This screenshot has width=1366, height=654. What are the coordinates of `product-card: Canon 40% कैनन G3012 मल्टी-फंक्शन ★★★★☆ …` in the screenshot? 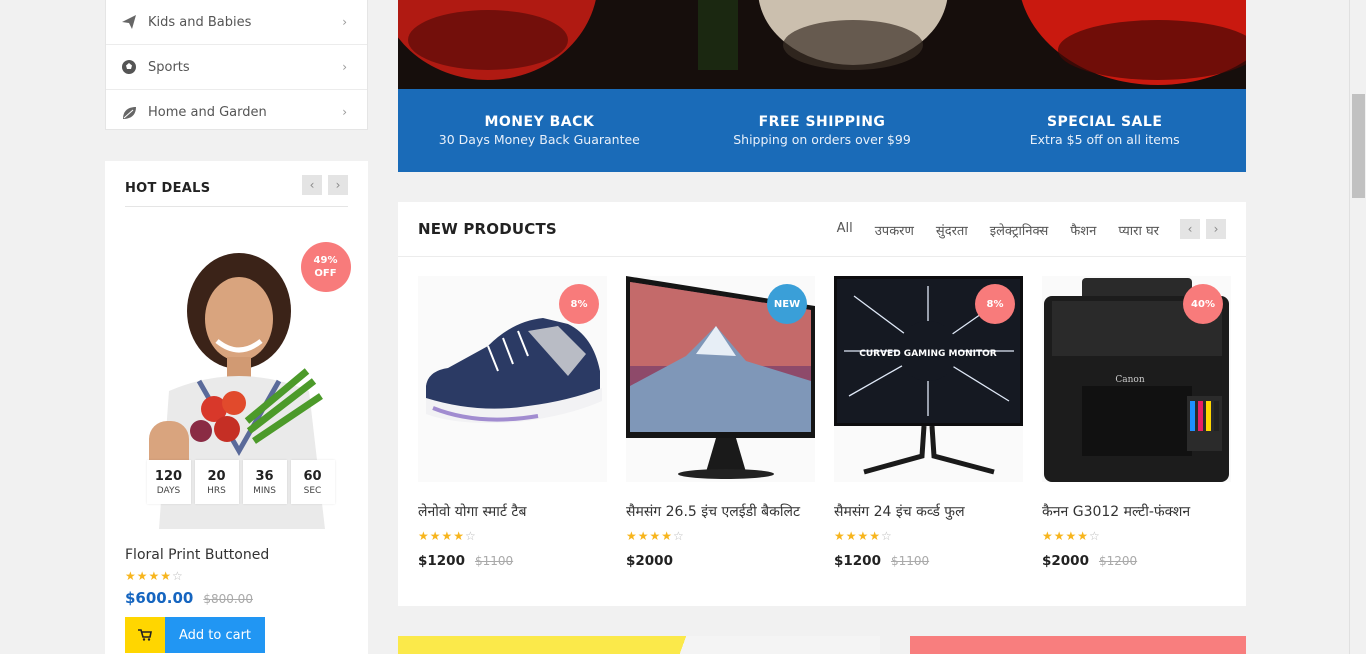 It's located at (1136, 422).